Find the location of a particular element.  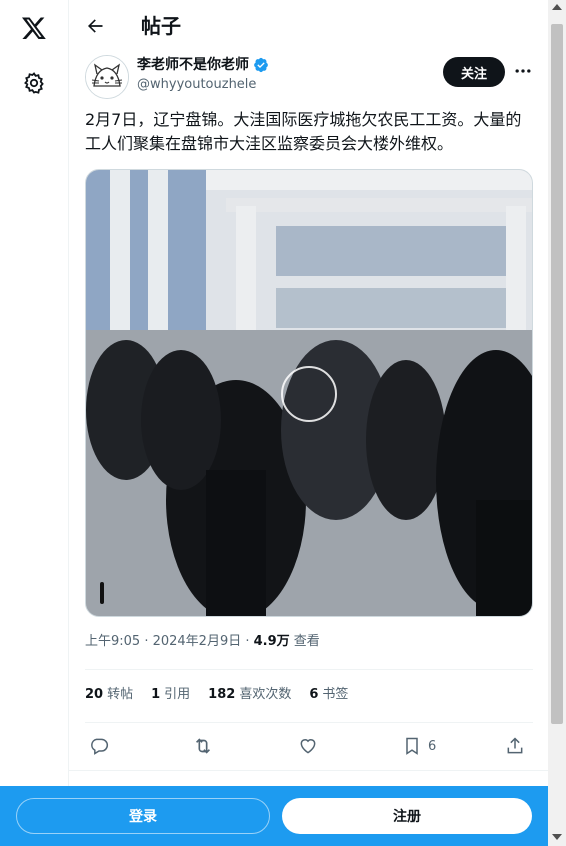

view-count: 4.9万 is located at coordinates (271, 641).